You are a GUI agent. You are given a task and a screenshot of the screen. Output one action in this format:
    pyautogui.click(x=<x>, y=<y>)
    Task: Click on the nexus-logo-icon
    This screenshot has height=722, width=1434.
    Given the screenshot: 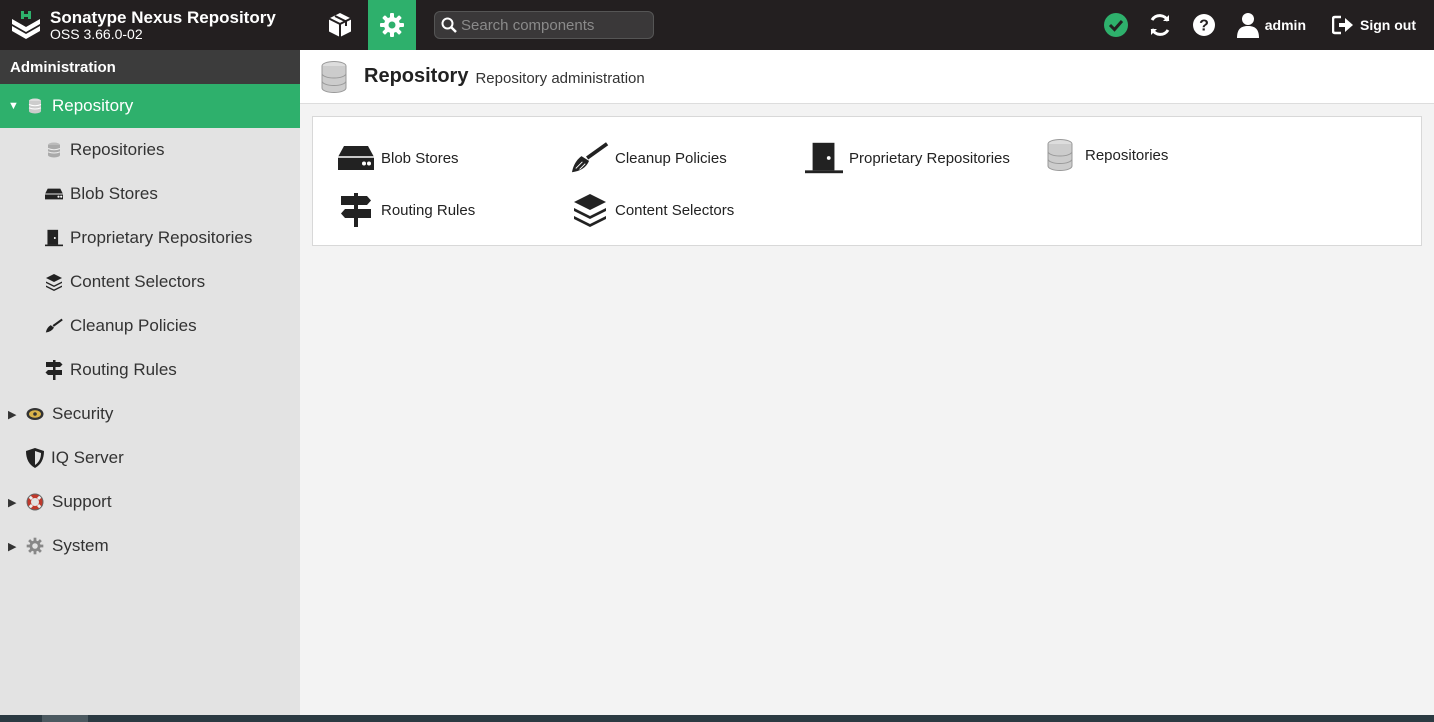 What is the action you would take?
    pyautogui.click(x=26, y=25)
    